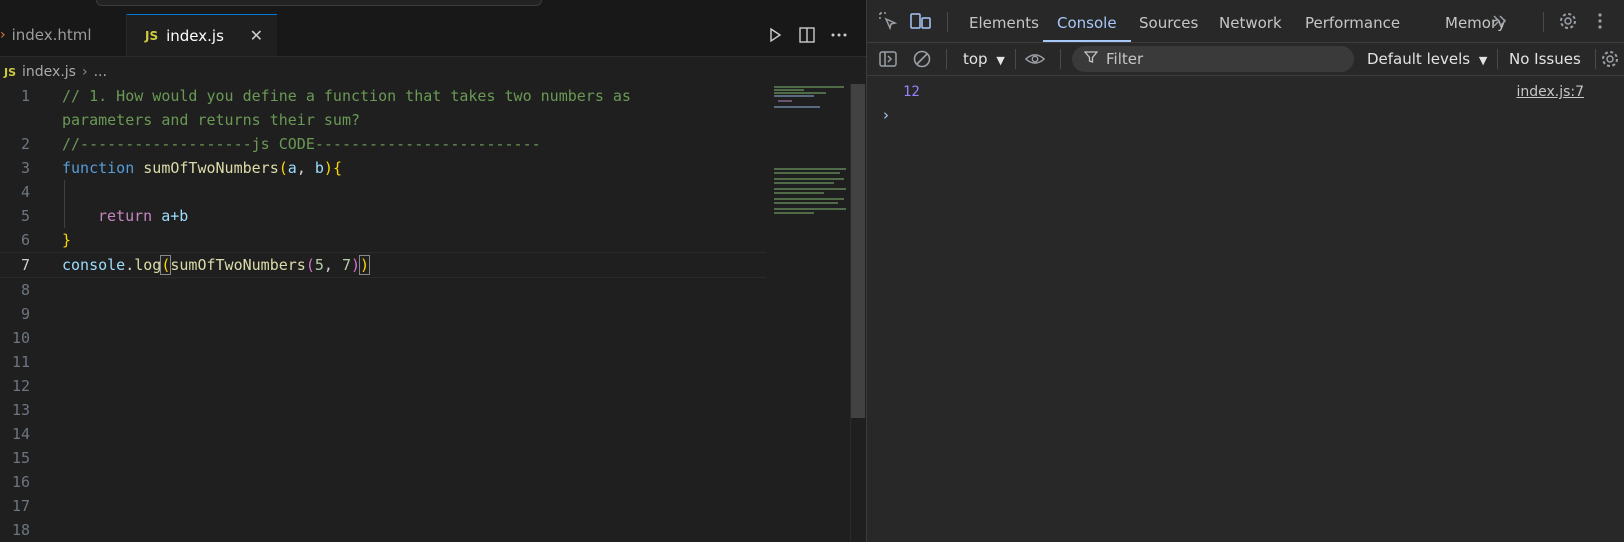 This screenshot has height=542, width=1624. What do you see at coordinates (49, 72) in the screenshot?
I see `breadcrumb-file: index.js` at bounding box center [49, 72].